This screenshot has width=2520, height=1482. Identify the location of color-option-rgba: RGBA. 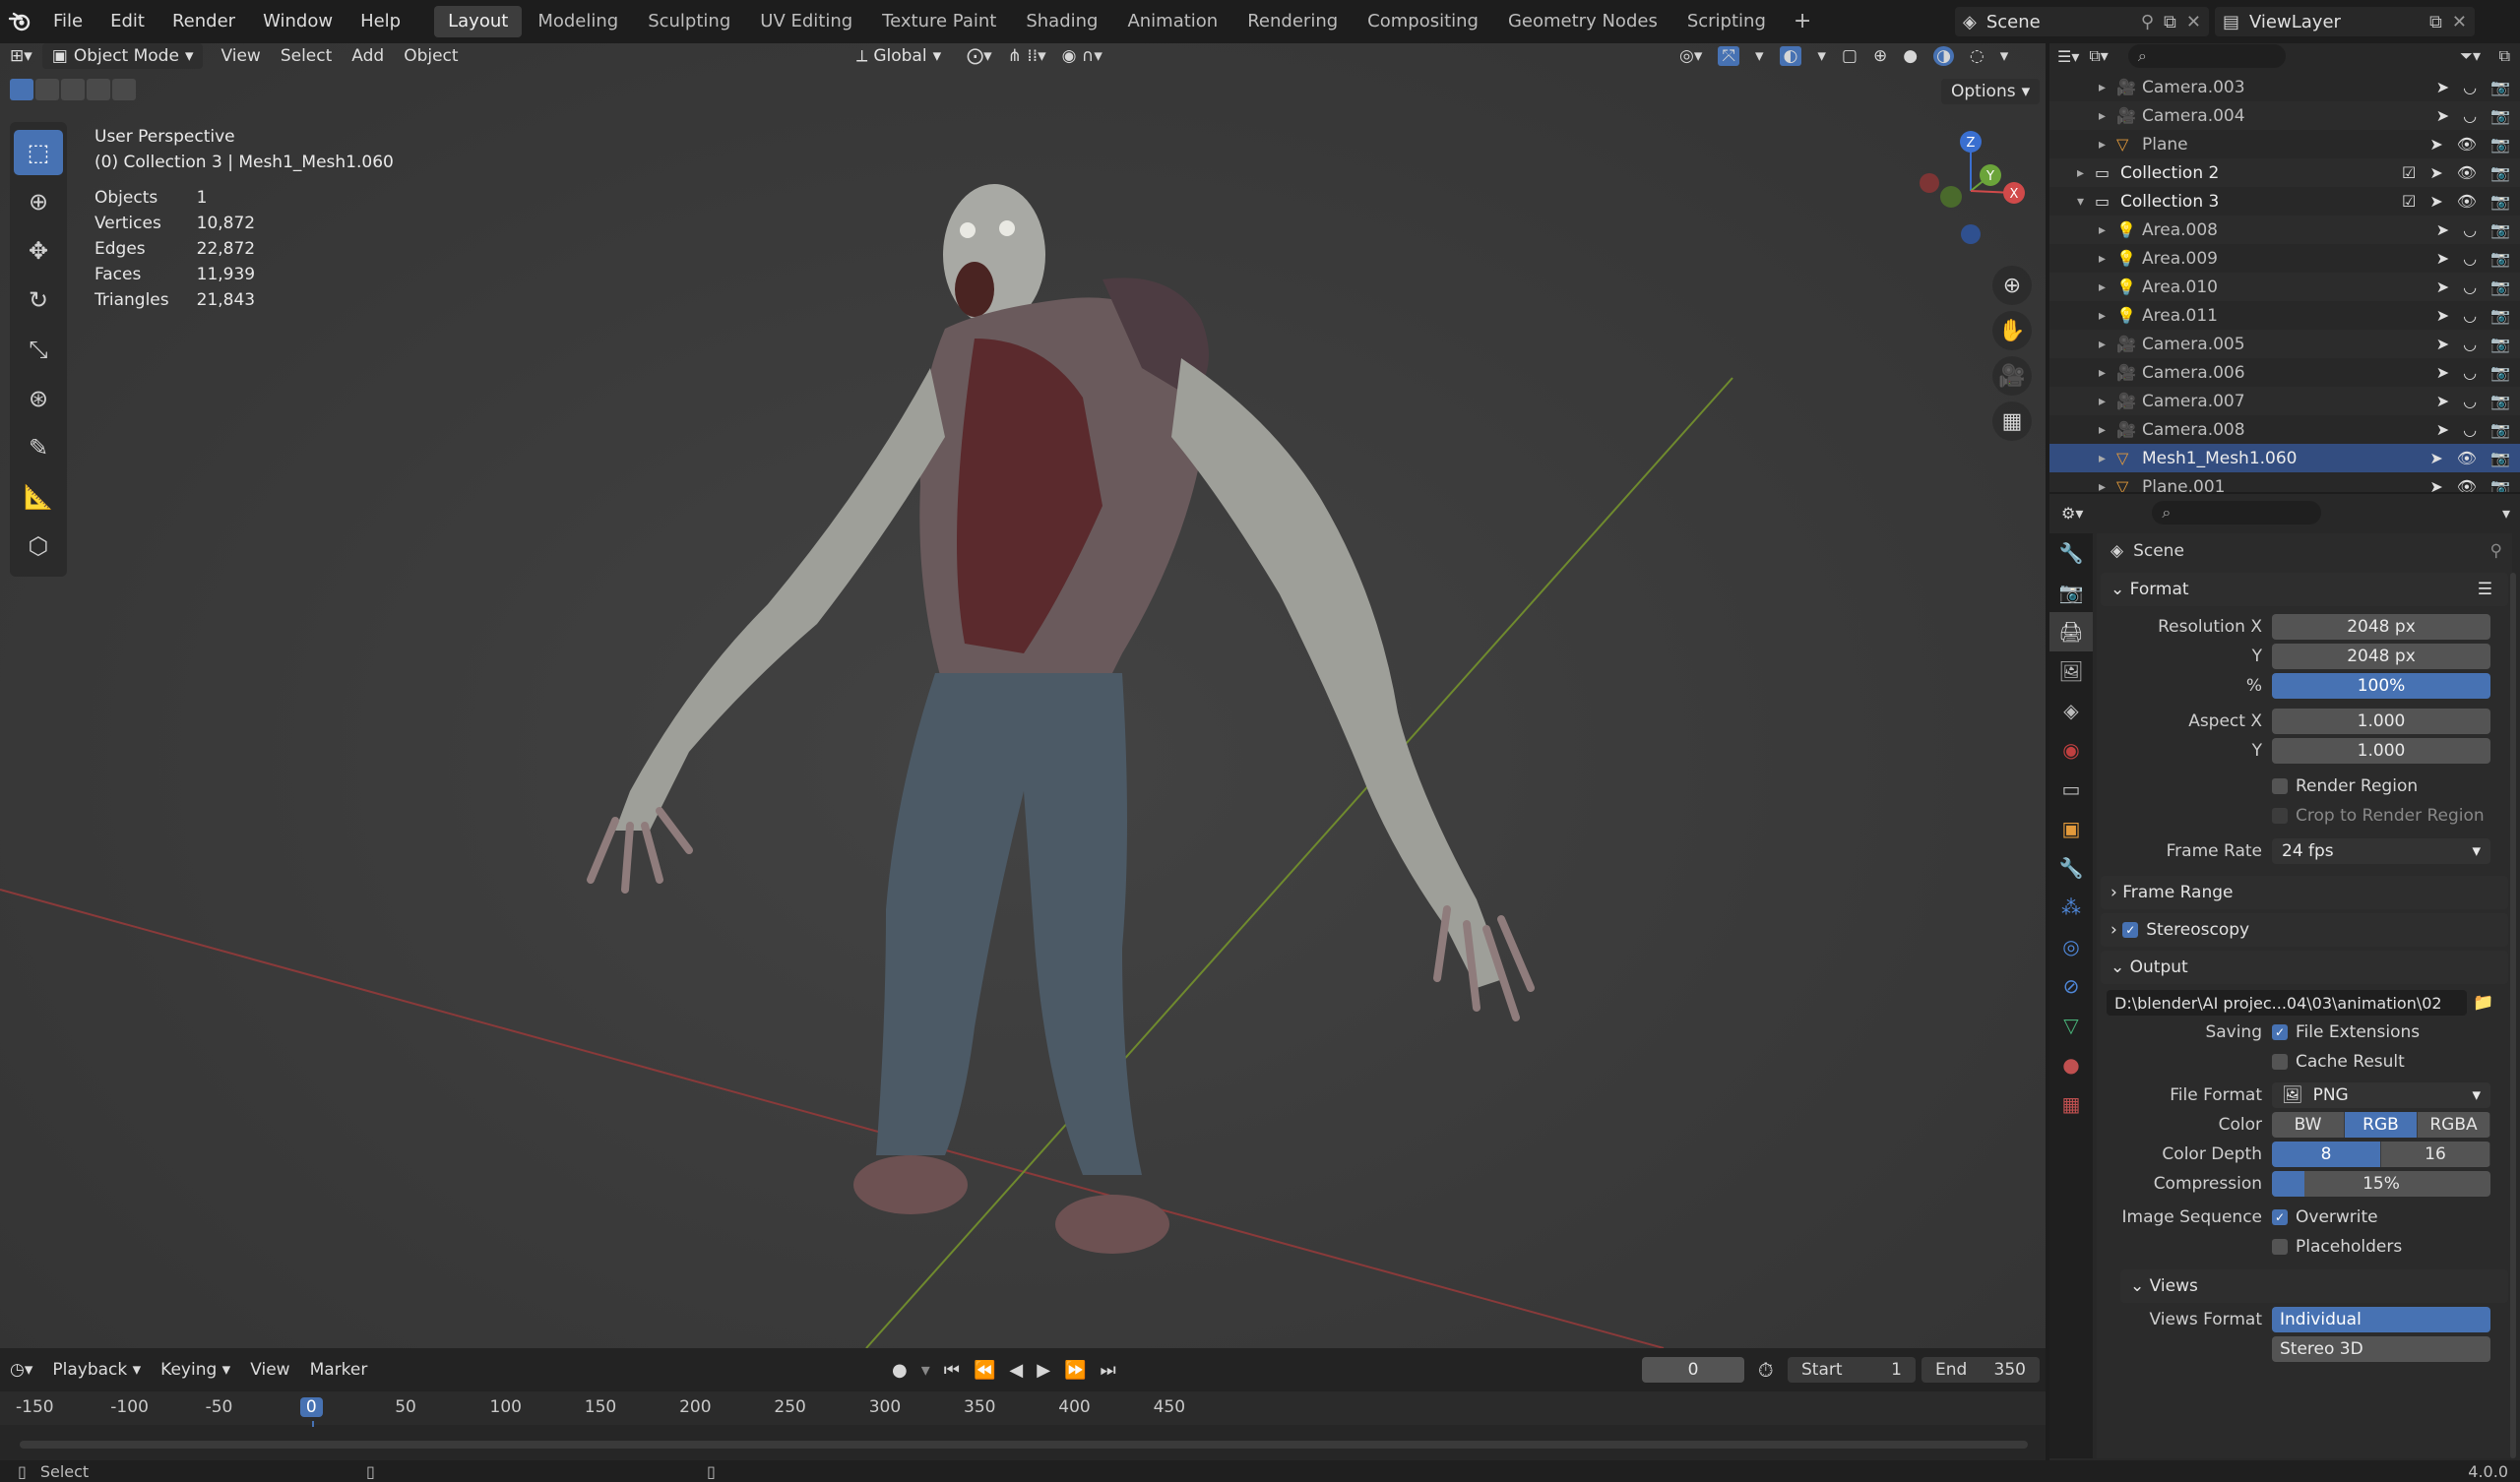
(2454, 1125).